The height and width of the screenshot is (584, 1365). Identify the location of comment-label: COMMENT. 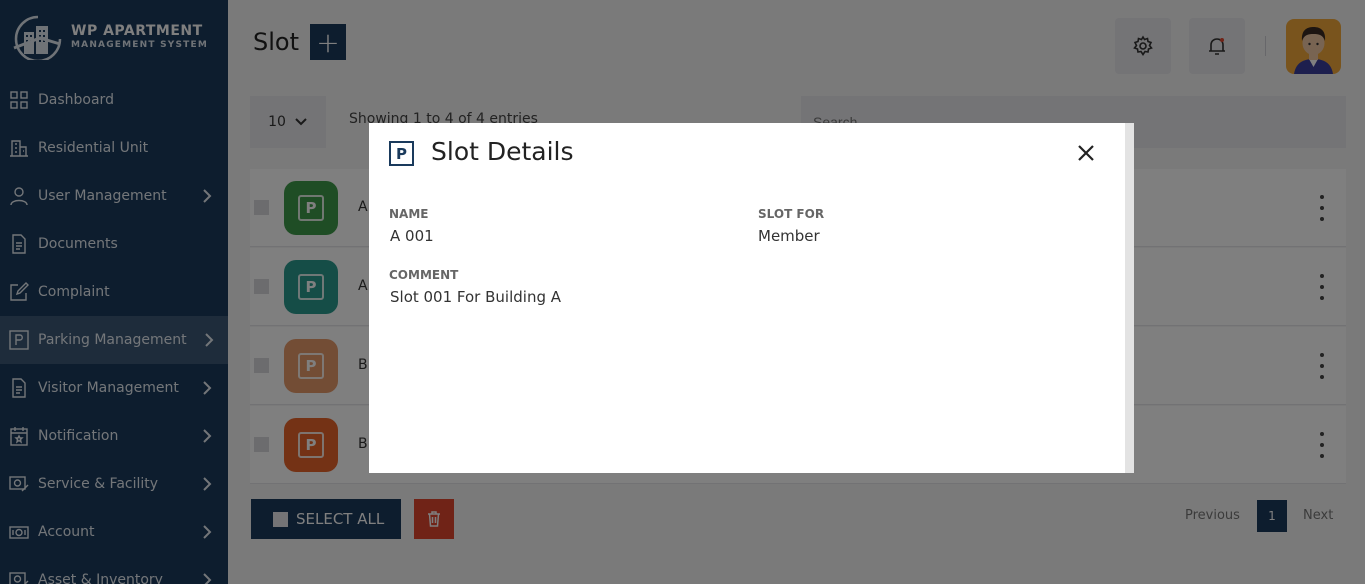
(424, 275).